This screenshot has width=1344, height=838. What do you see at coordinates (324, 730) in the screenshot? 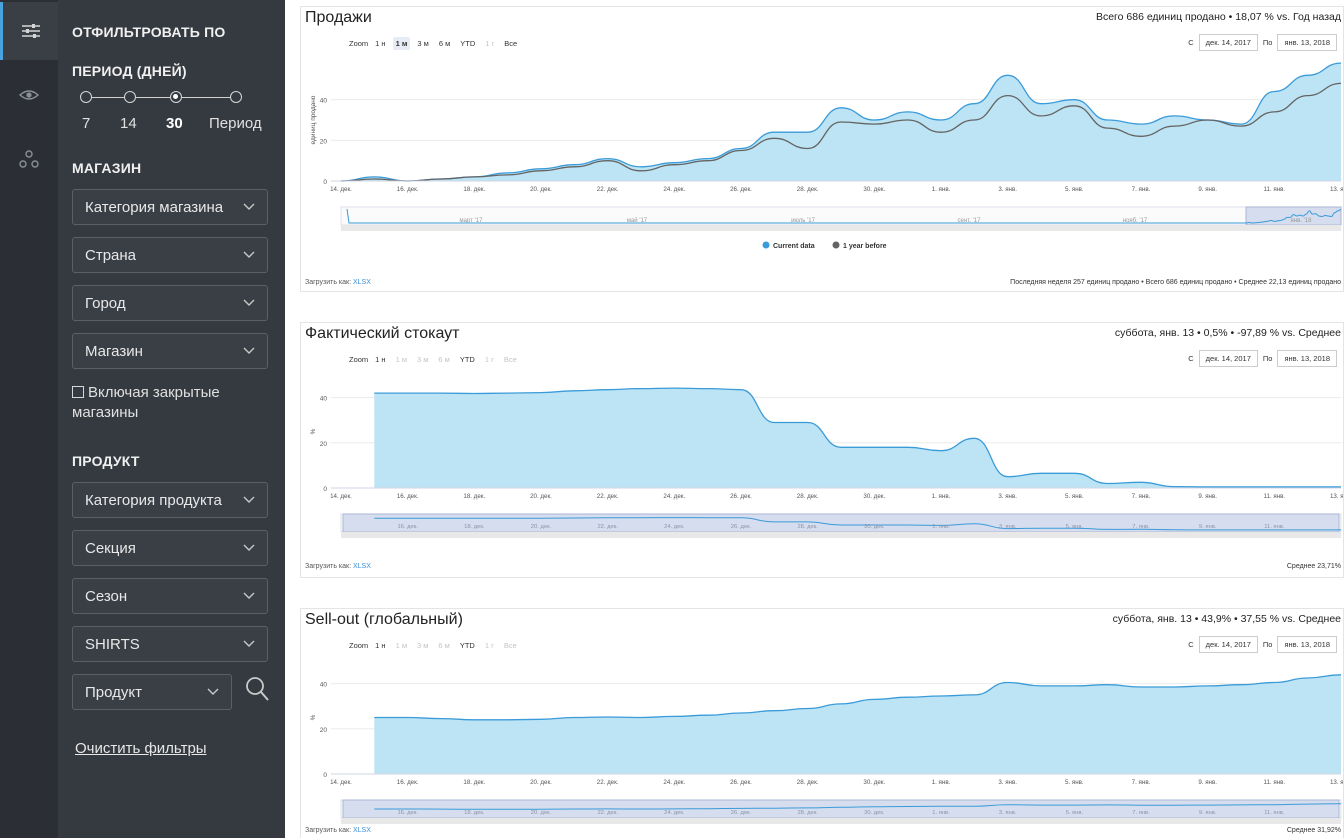
I see `y-tick-label: 20` at bounding box center [324, 730].